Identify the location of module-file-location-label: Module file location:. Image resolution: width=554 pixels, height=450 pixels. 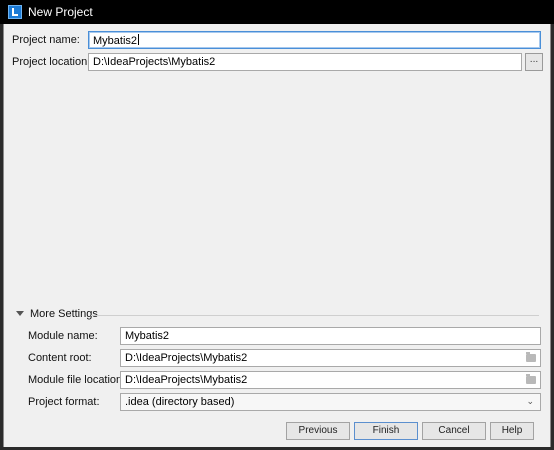
(77, 380).